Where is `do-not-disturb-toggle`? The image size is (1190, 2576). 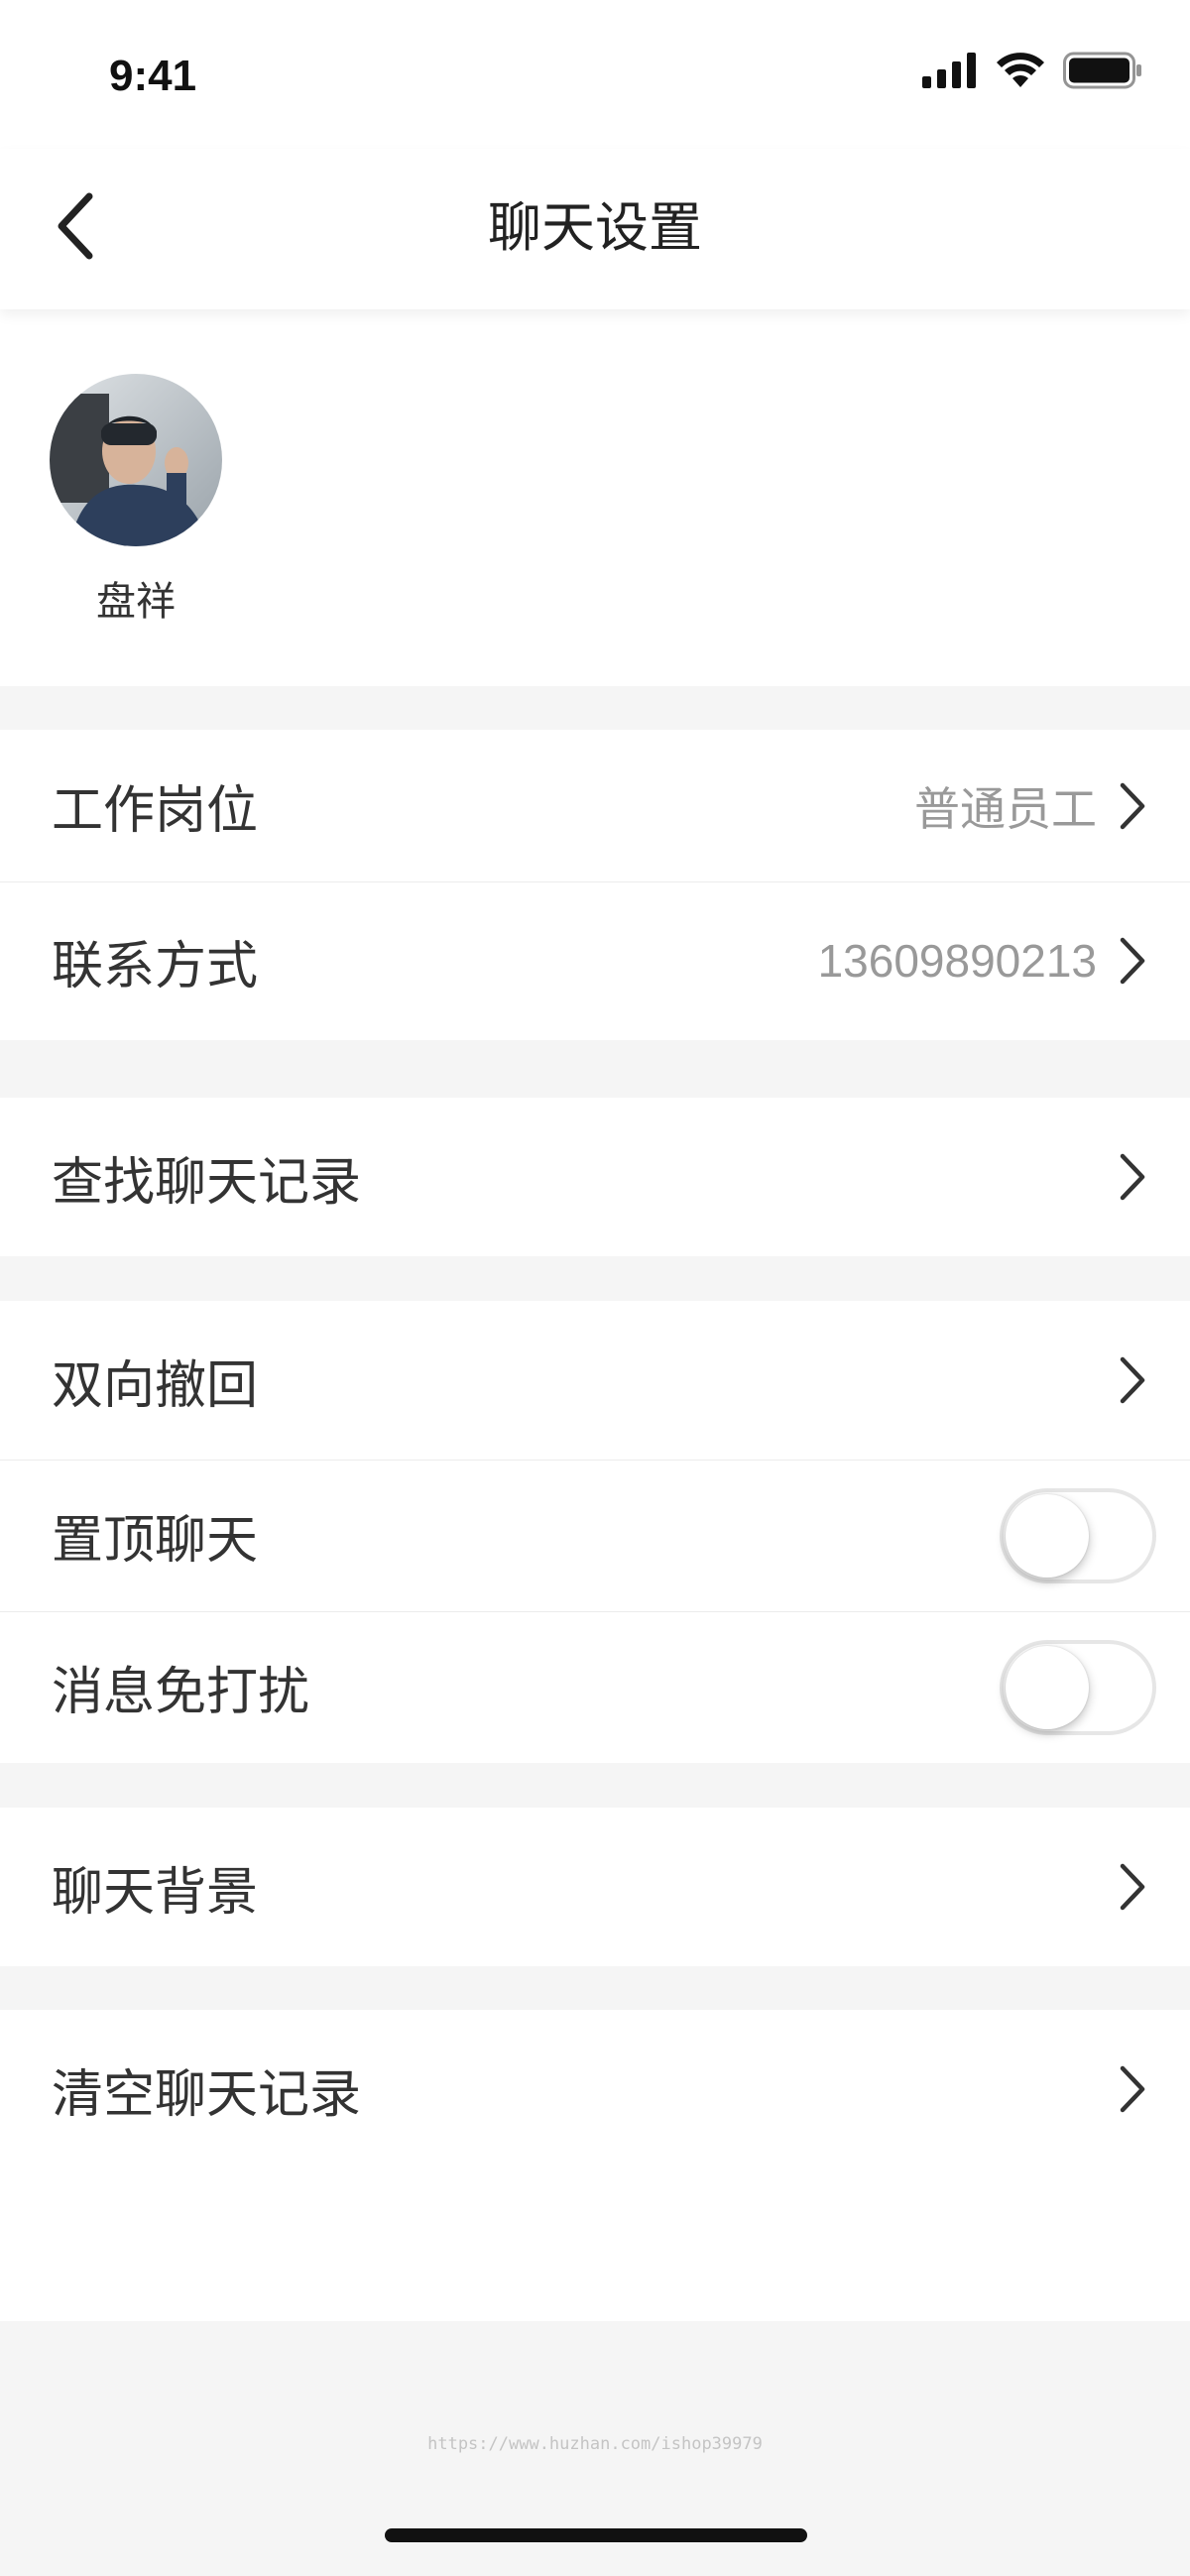 do-not-disturb-toggle is located at coordinates (1078, 1687).